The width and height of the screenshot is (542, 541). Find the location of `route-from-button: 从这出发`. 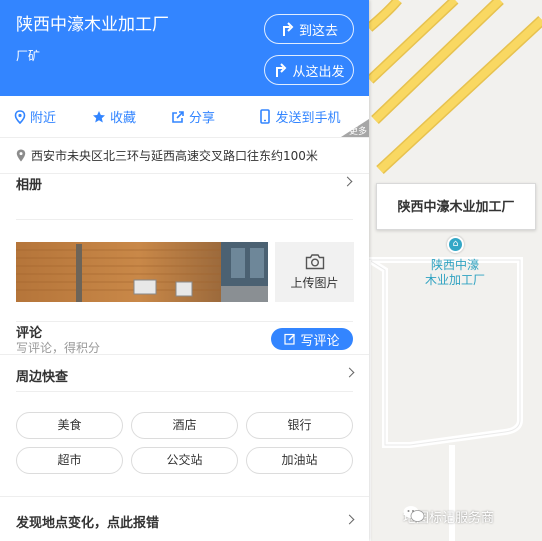

route-from-button: 从这出发 is located at coordinates (309, 70).